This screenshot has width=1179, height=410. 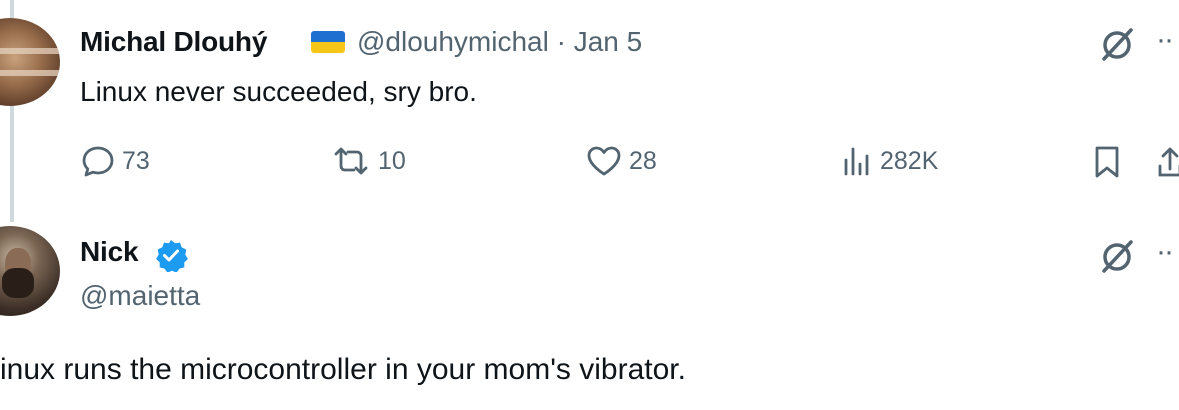 I want to click on tweet2-display-name: Nick, so click(x=109, y=252).